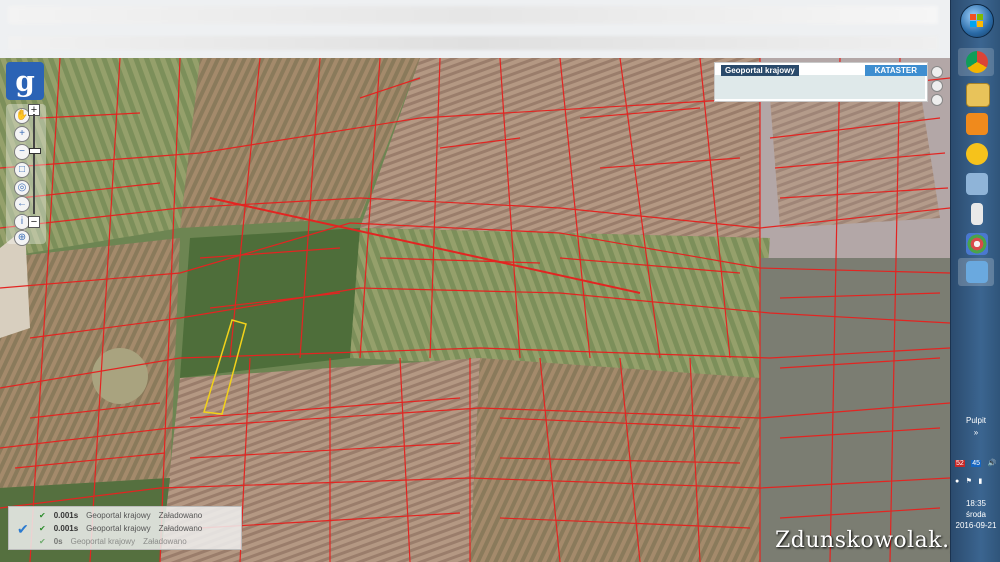 The image size is (1000, 562). I want to click on flag-icon: ⚑, so click(969, 481).